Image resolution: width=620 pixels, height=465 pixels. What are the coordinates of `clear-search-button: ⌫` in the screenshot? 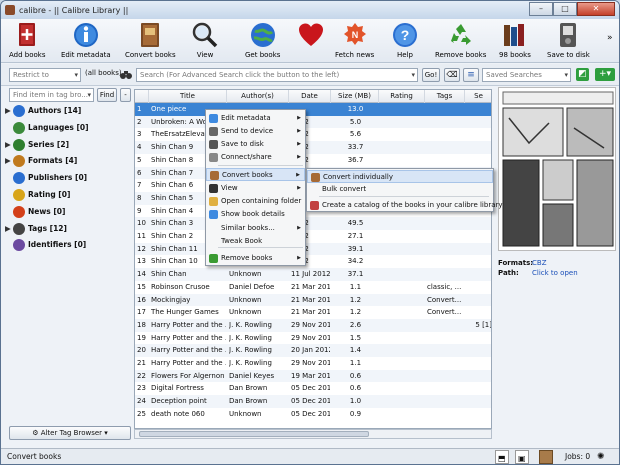 It's located at (452, 75).